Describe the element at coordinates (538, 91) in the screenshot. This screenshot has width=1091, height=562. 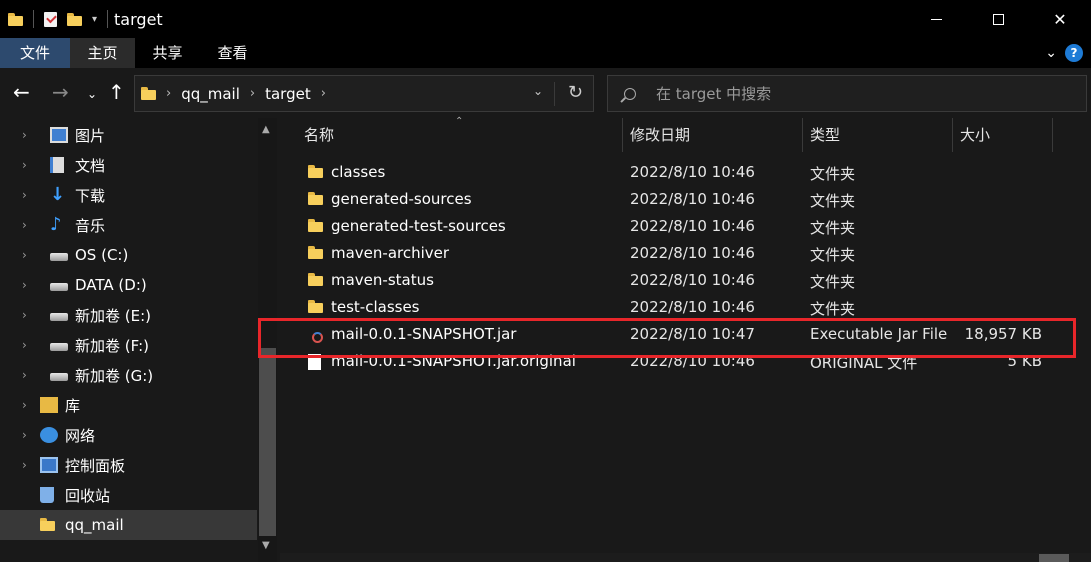
I see `address-dropdown-chevron-icon: ⌄` at that location.